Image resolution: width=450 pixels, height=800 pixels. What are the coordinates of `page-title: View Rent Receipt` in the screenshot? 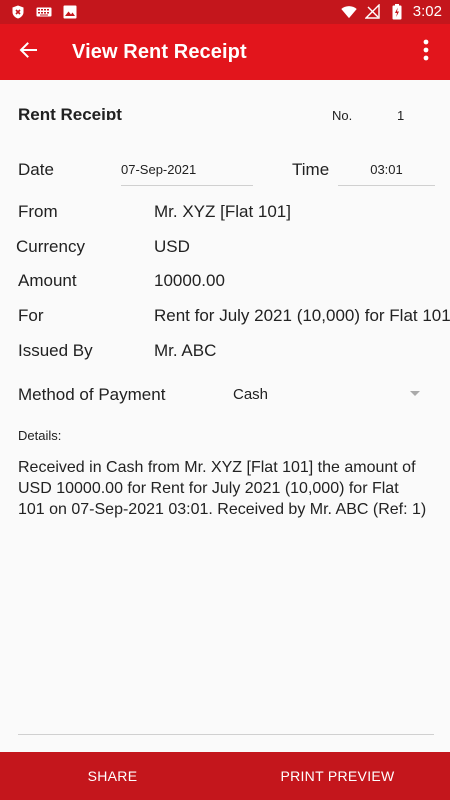 It's located at (159, 52).